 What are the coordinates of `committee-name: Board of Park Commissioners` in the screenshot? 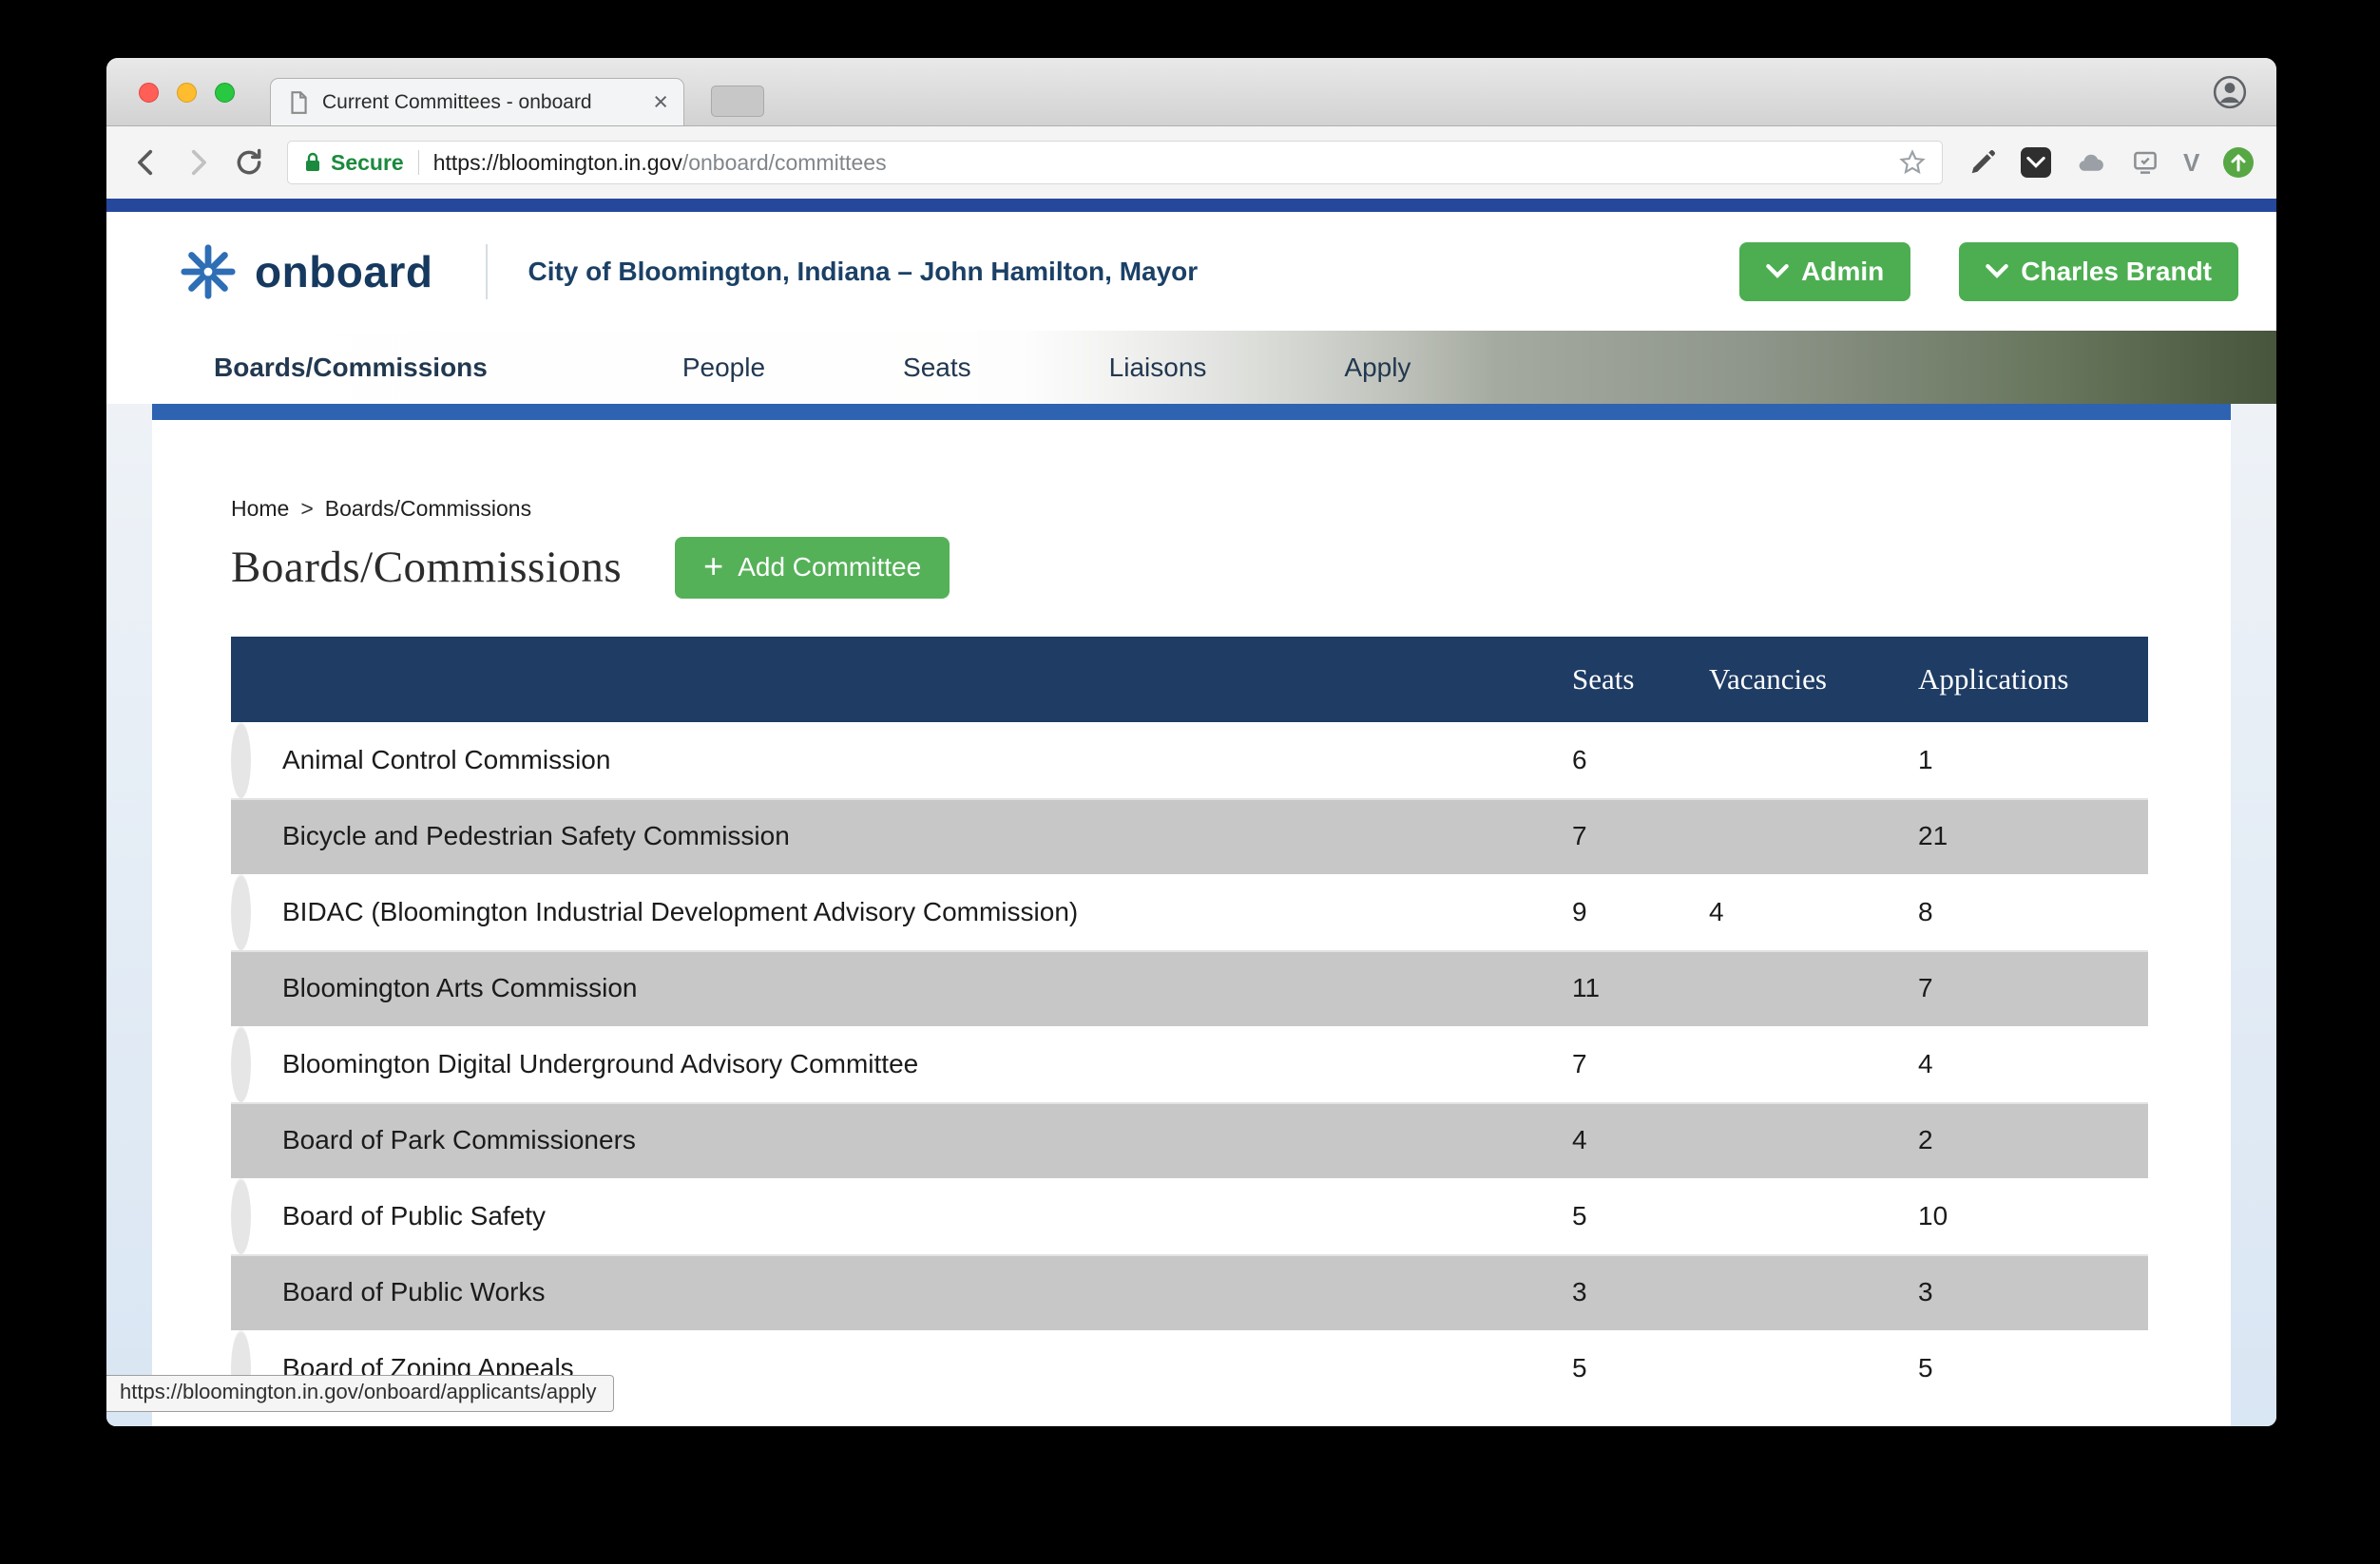 It's located at (459, 1139).